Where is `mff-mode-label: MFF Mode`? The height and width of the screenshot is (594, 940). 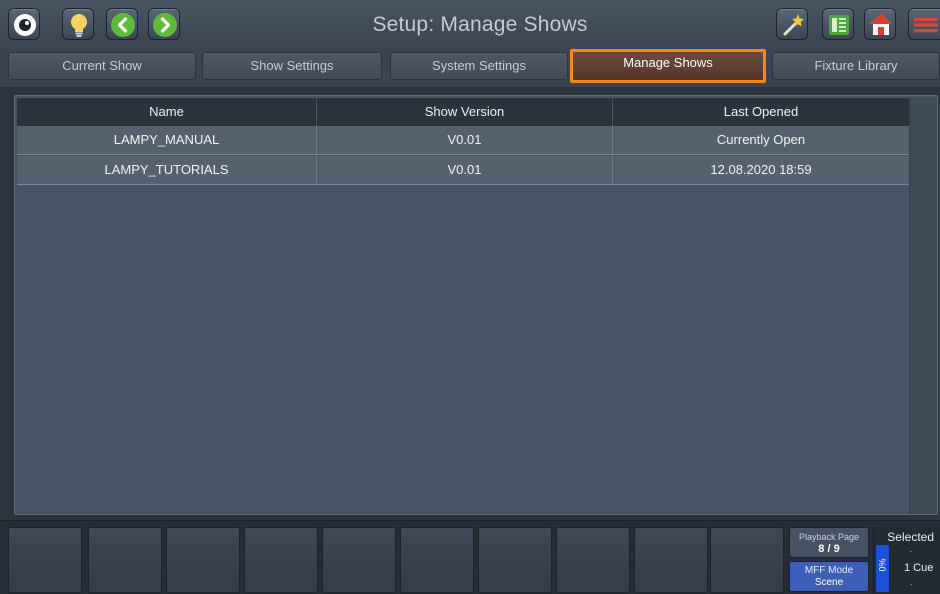
mff-mode-label: MFF Mode is located at coordinates (829, 570).